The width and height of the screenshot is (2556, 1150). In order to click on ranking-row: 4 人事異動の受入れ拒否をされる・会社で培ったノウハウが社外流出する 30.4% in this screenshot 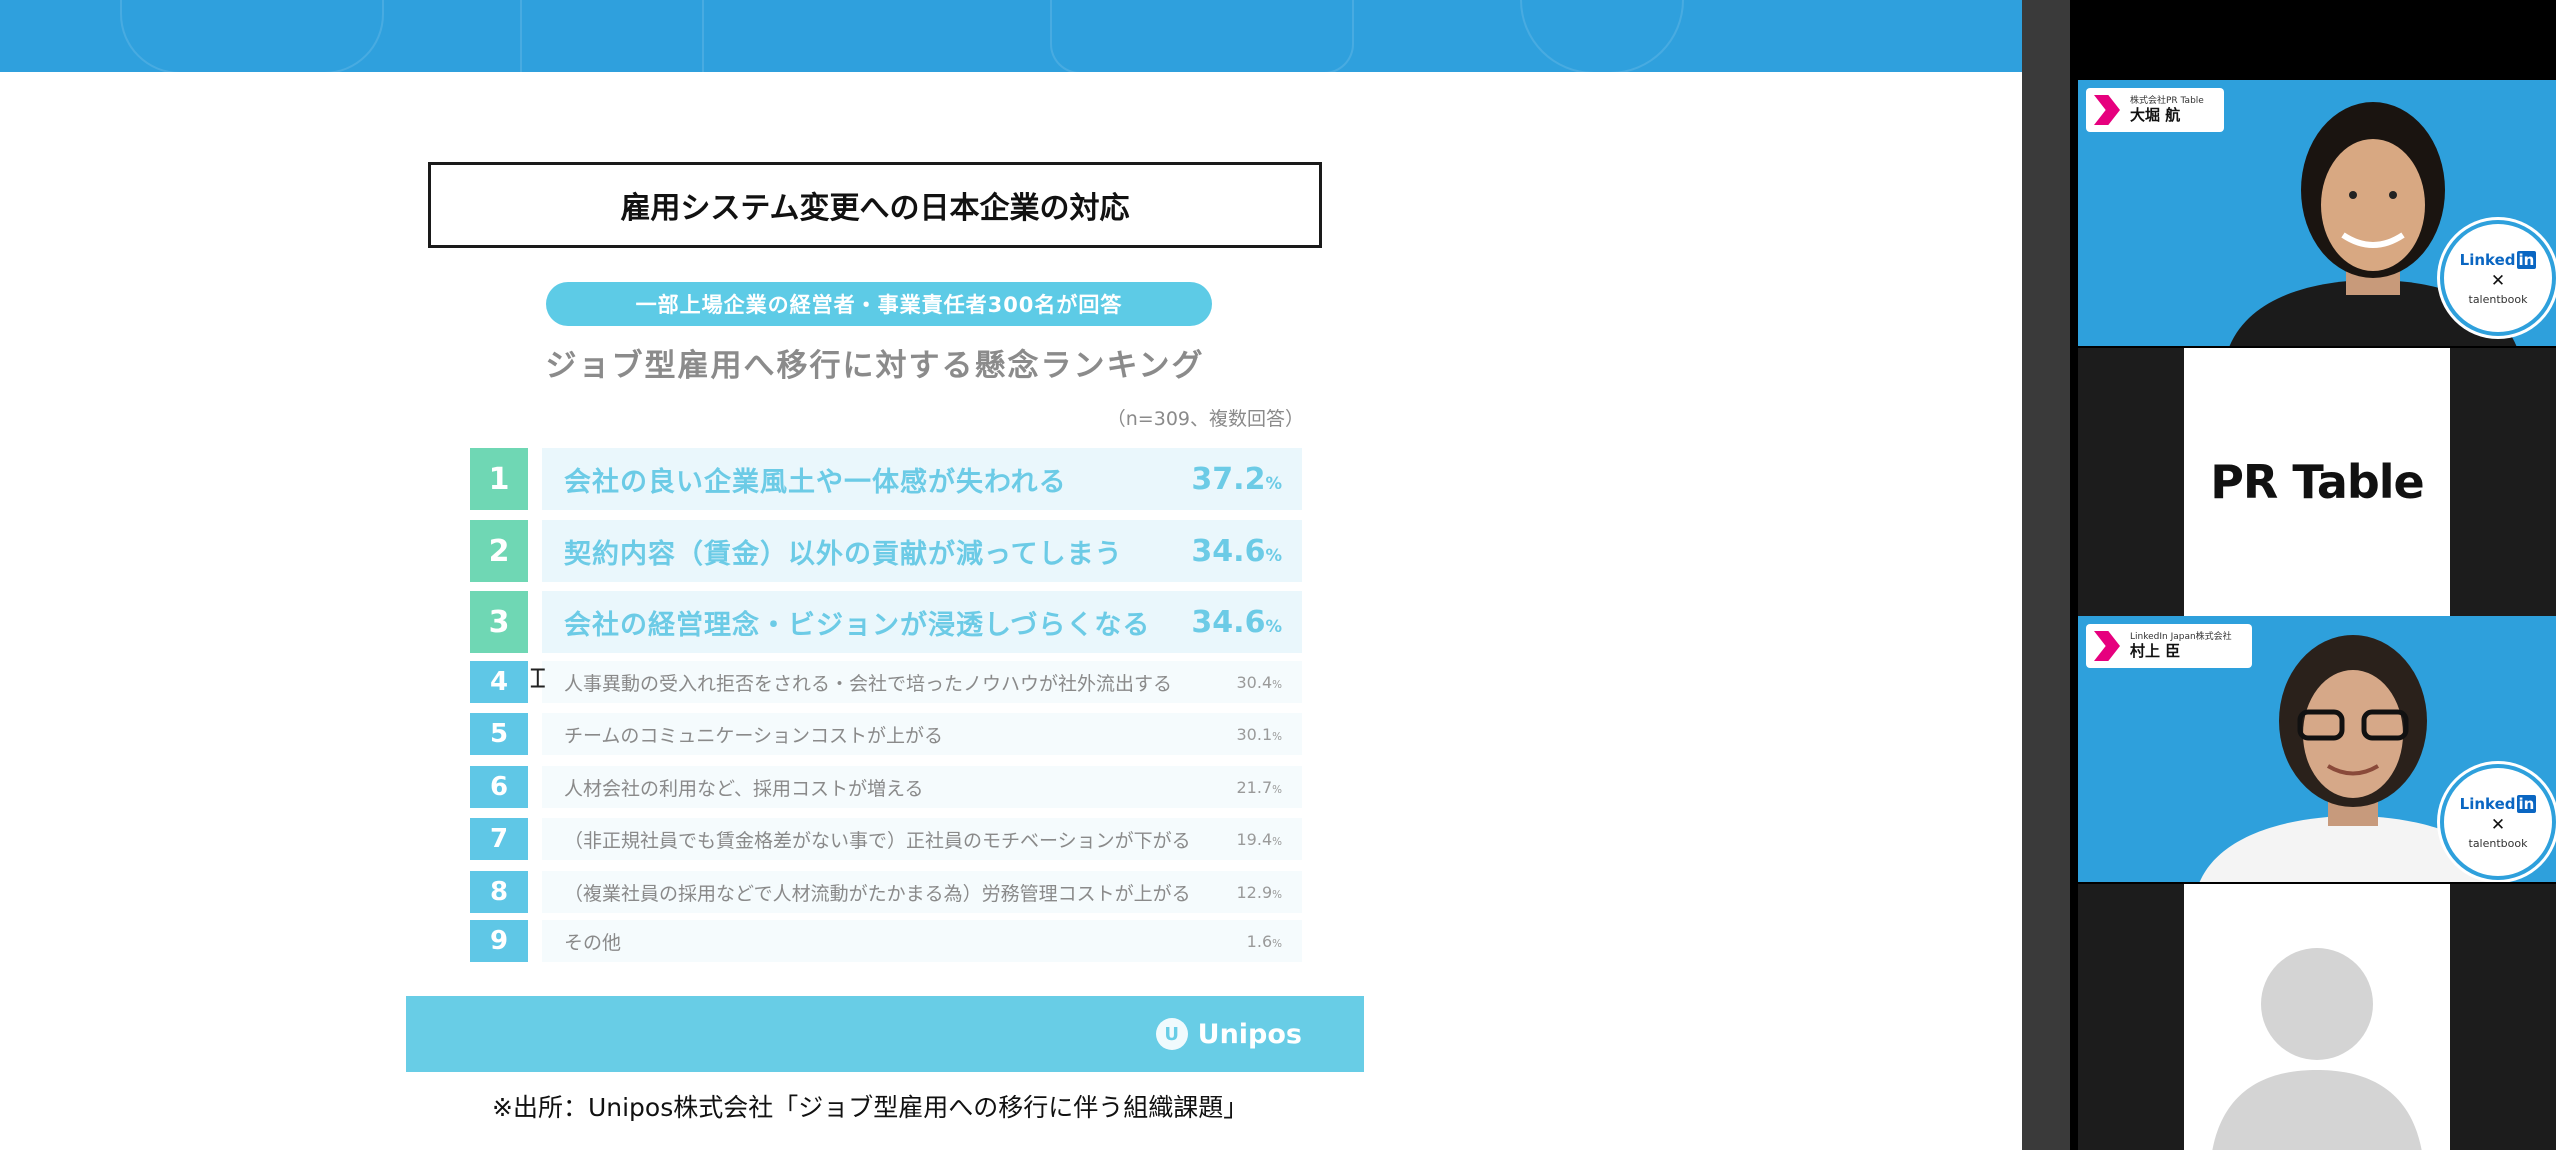, I will do `click(886, 682)`.